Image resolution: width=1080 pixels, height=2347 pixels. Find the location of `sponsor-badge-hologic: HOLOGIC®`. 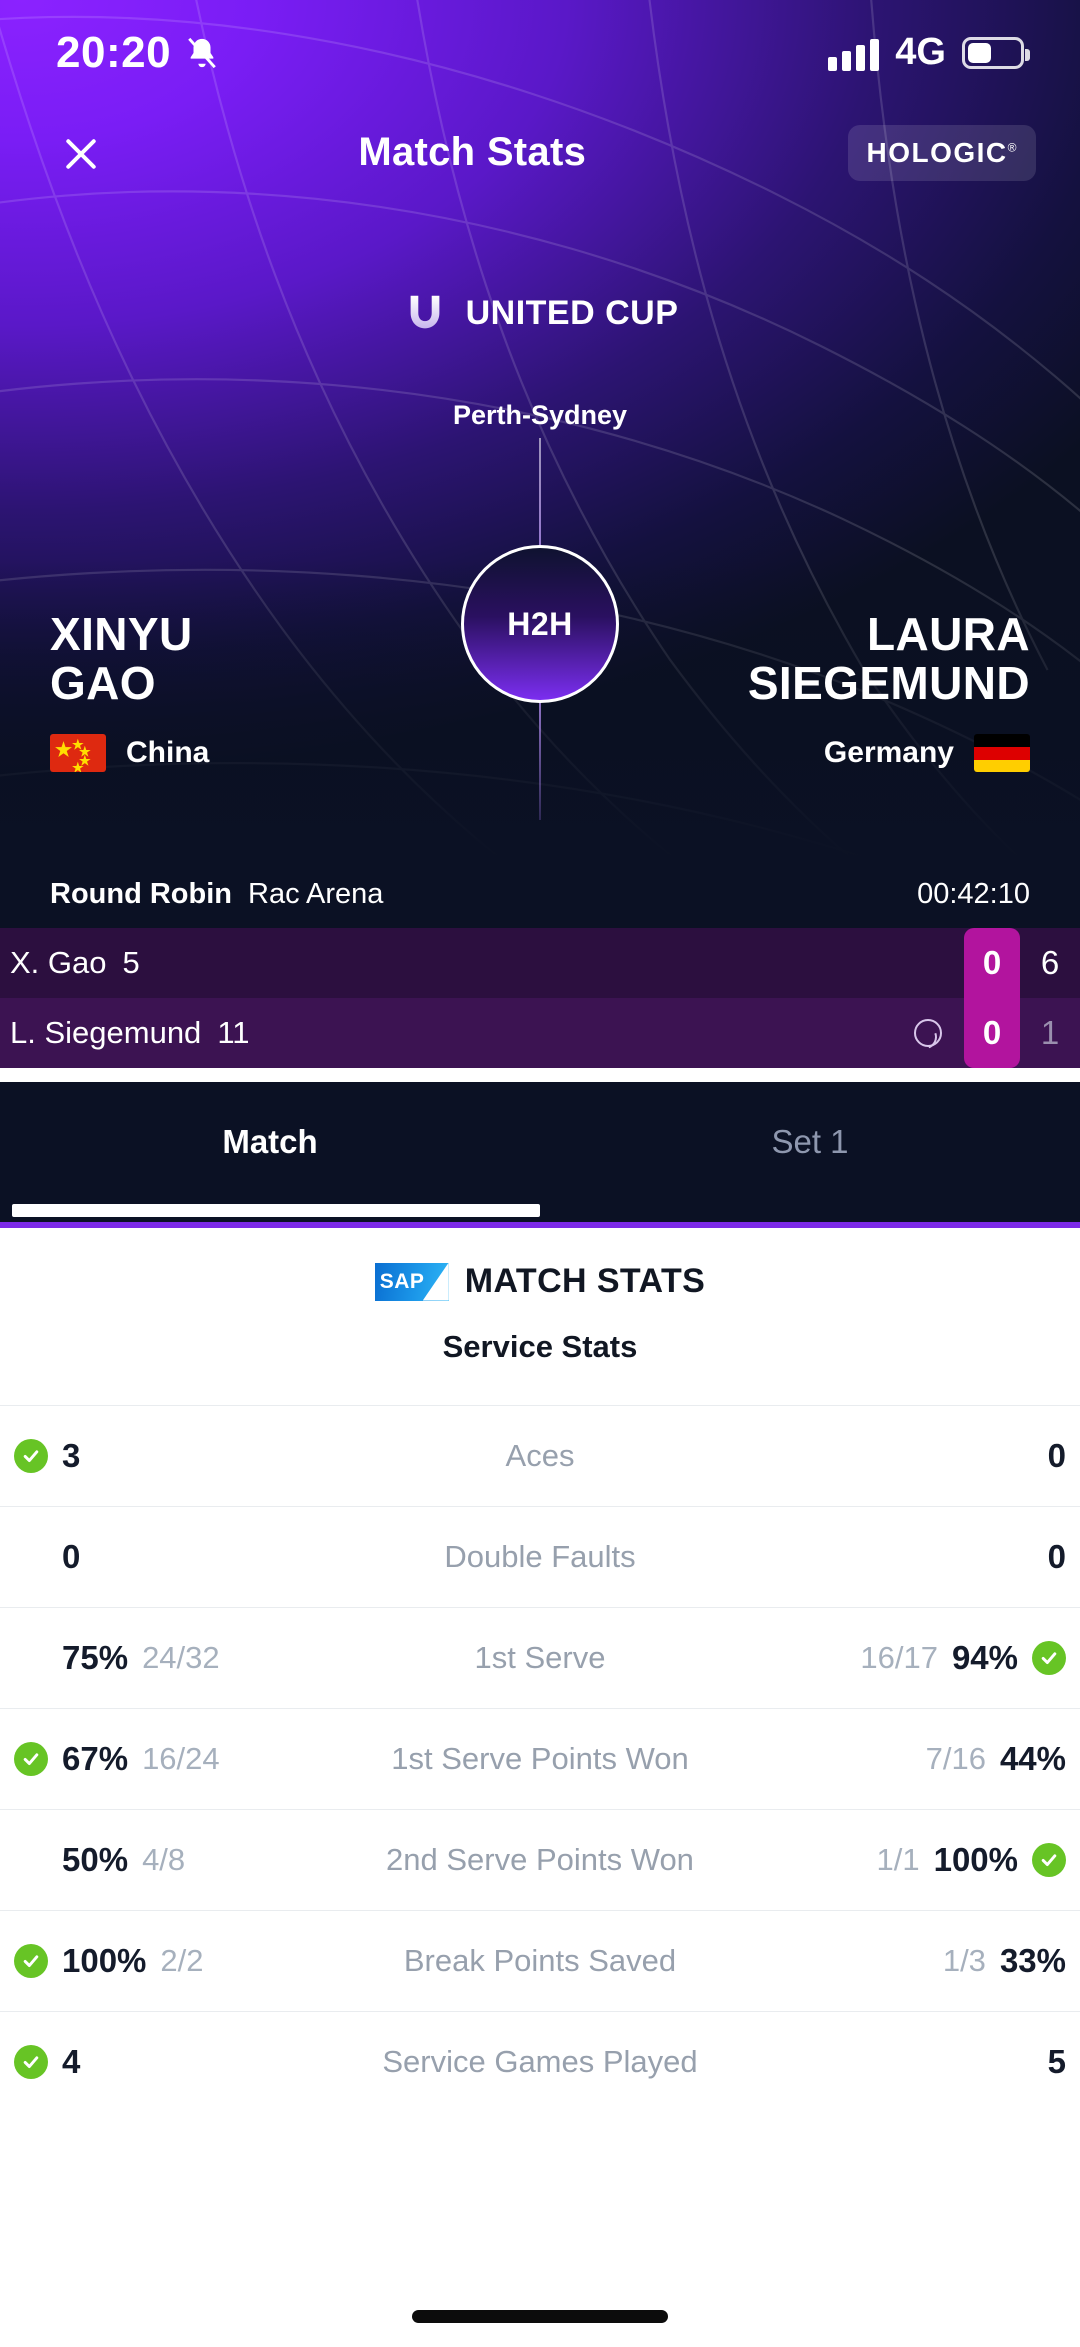

sponsor-badge-hologic: HOLOGIC® is located at coordinates (942, 152).